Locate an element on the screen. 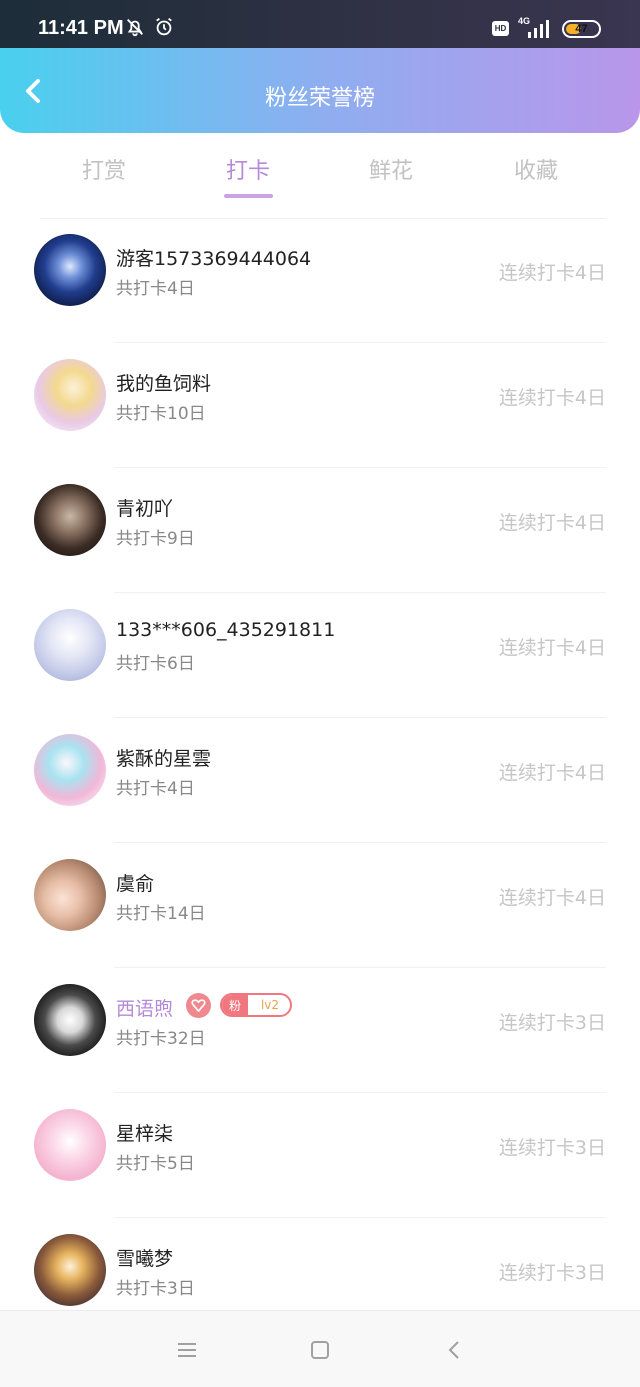  fan-name: 青初吖 is located at coordinates (145, 509).